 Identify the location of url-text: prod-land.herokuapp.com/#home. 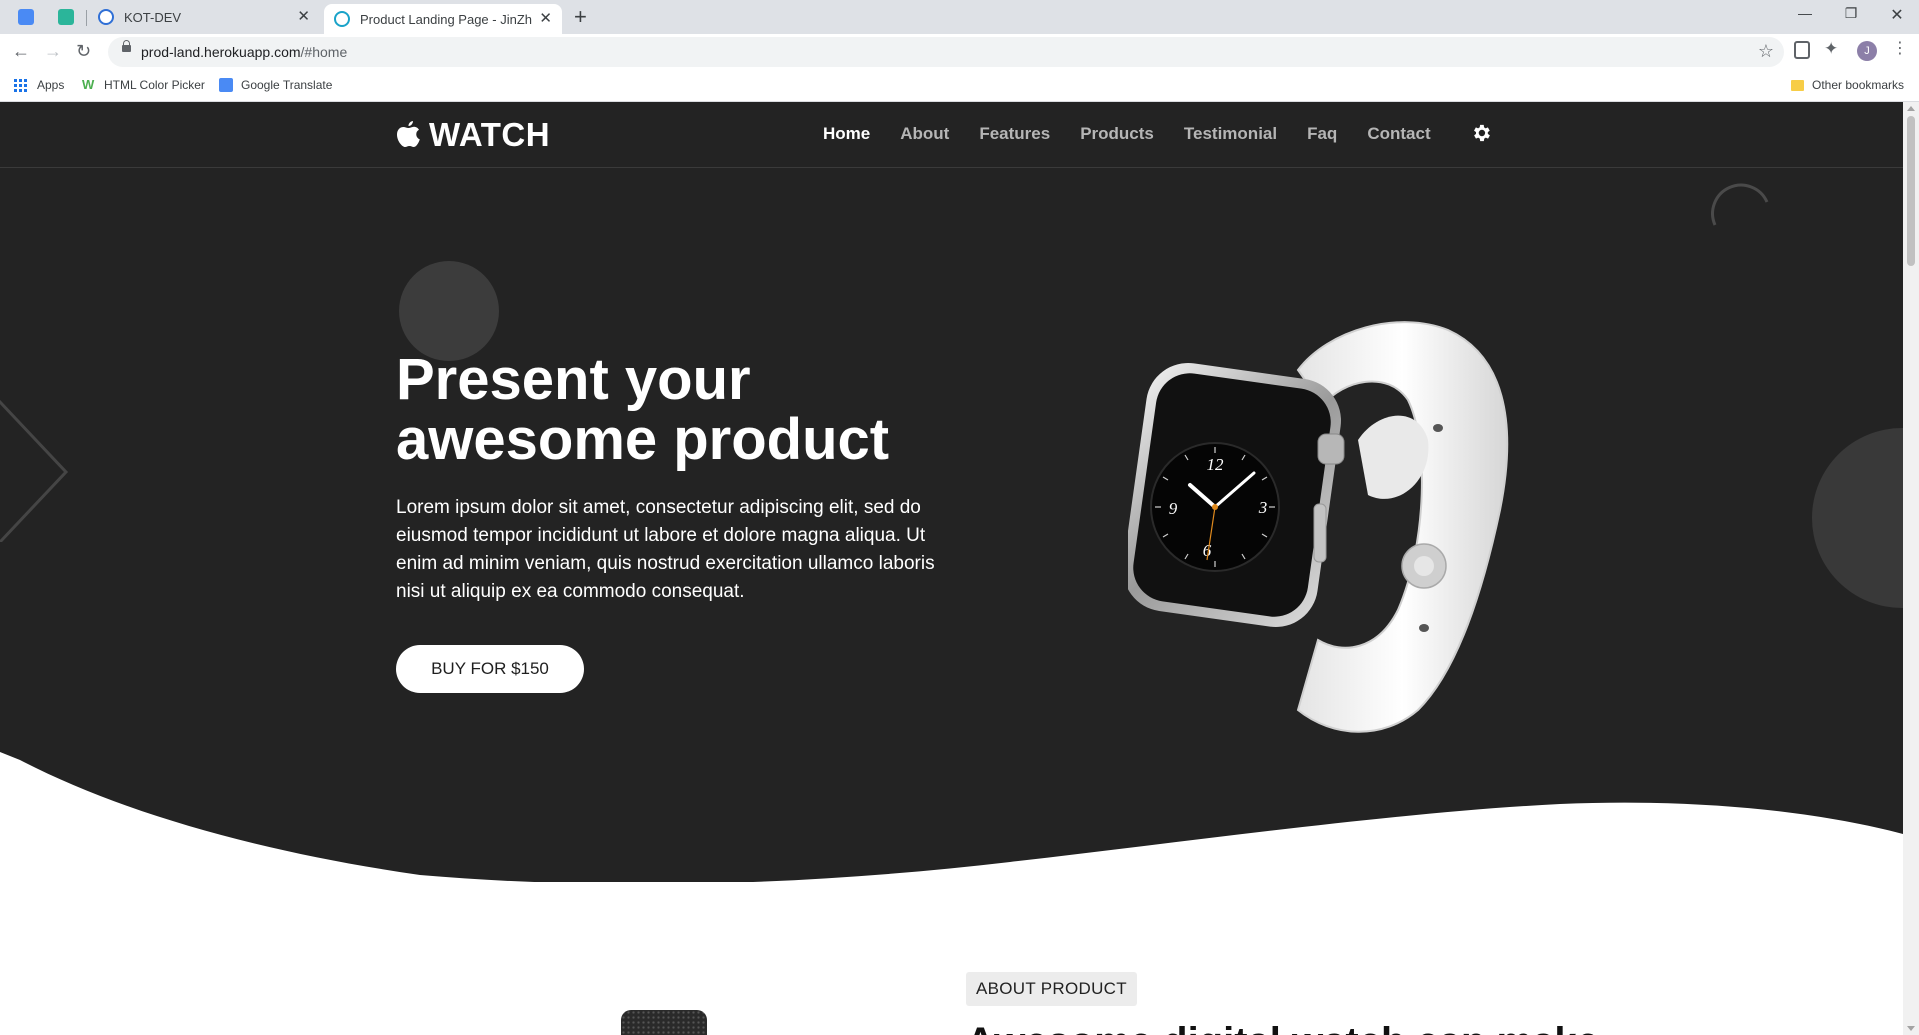
(244, 52).